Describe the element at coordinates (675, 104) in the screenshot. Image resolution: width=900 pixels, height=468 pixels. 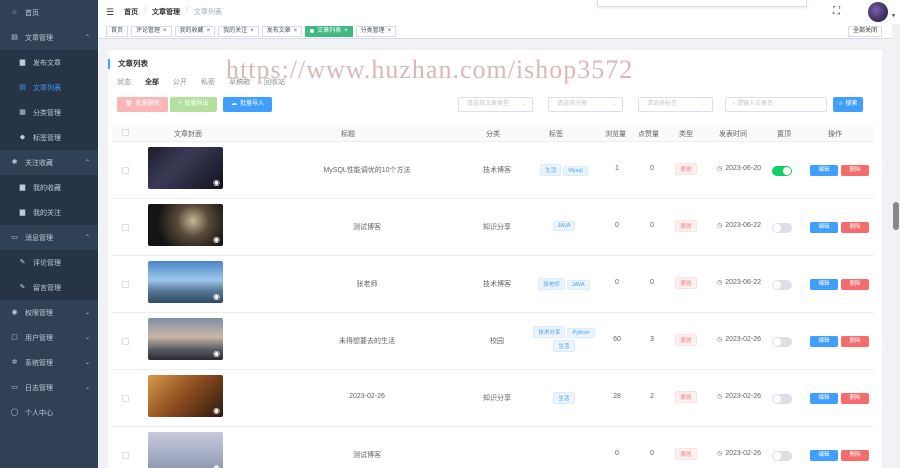
I see `tag-select: 请选择标签 ⌄` at that location.